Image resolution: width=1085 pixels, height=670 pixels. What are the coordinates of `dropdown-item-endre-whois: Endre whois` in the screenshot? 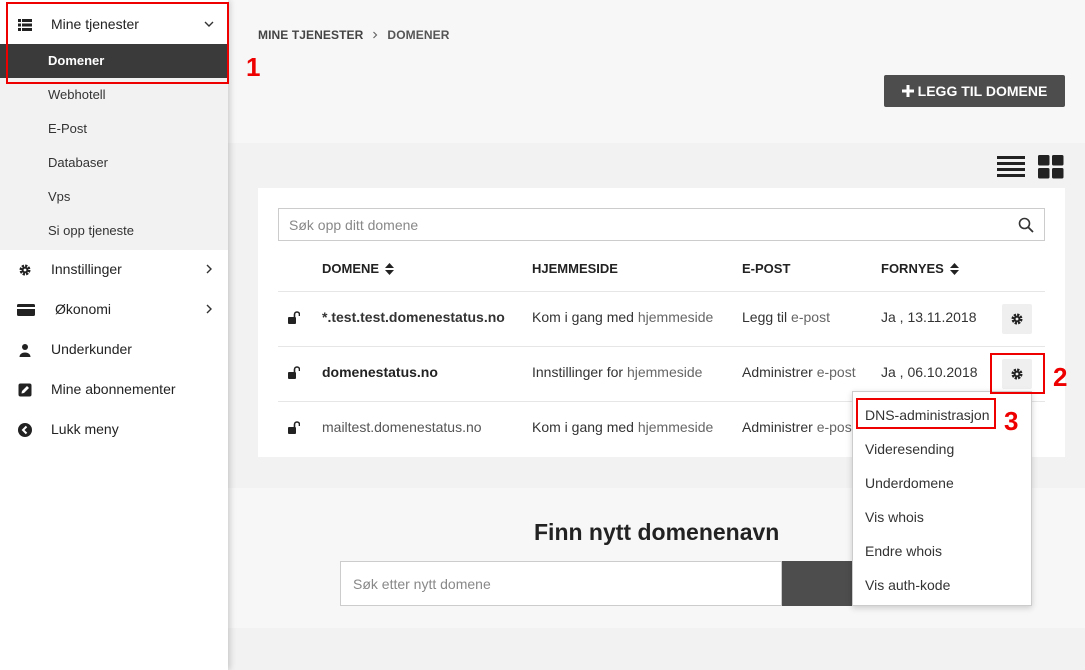 It's located at (903, 551).